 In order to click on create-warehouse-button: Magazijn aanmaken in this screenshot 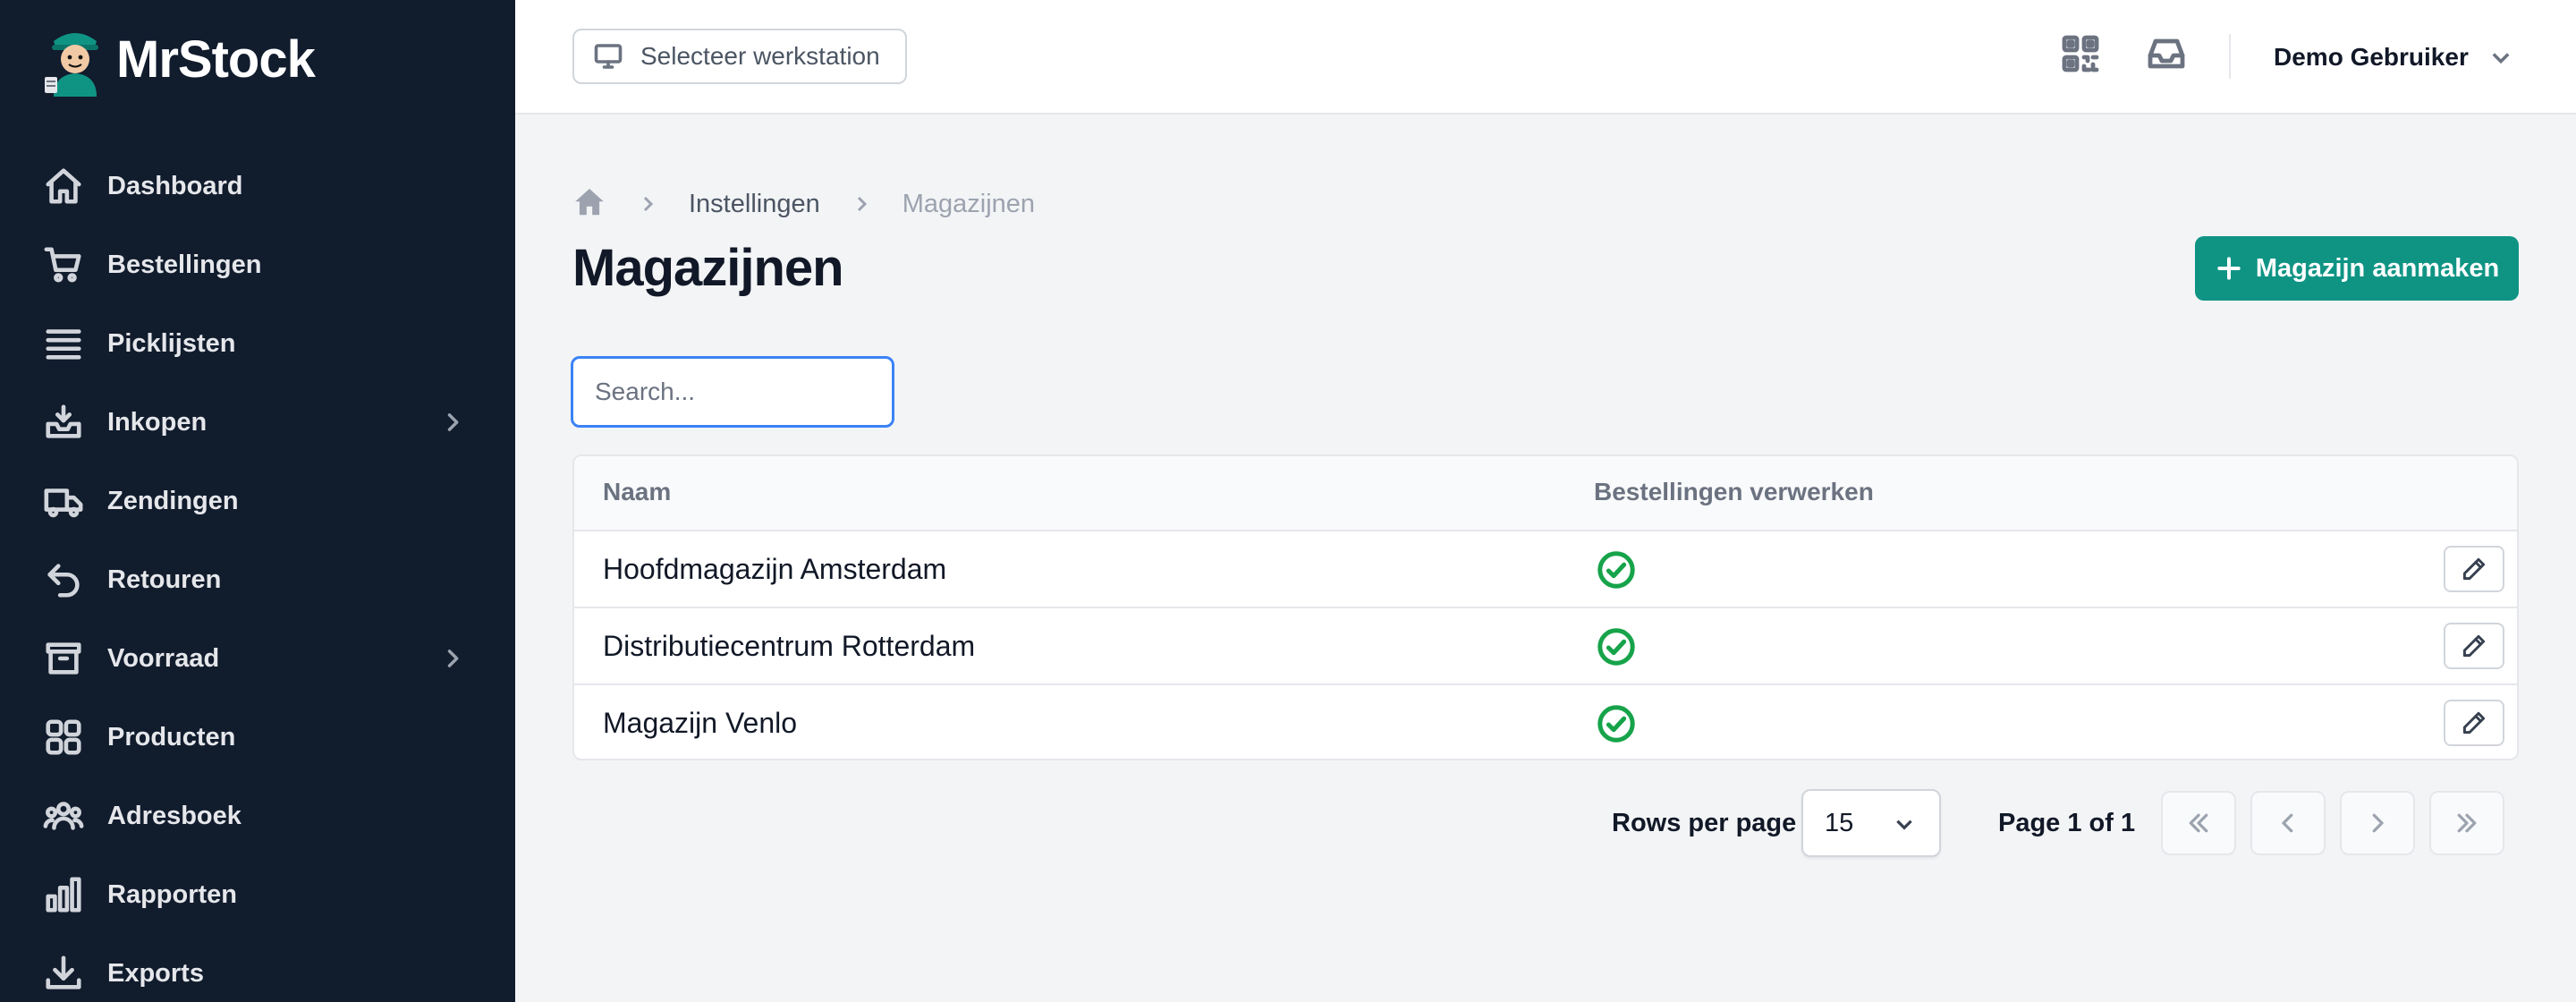, I will do `click(2357, 268)`.